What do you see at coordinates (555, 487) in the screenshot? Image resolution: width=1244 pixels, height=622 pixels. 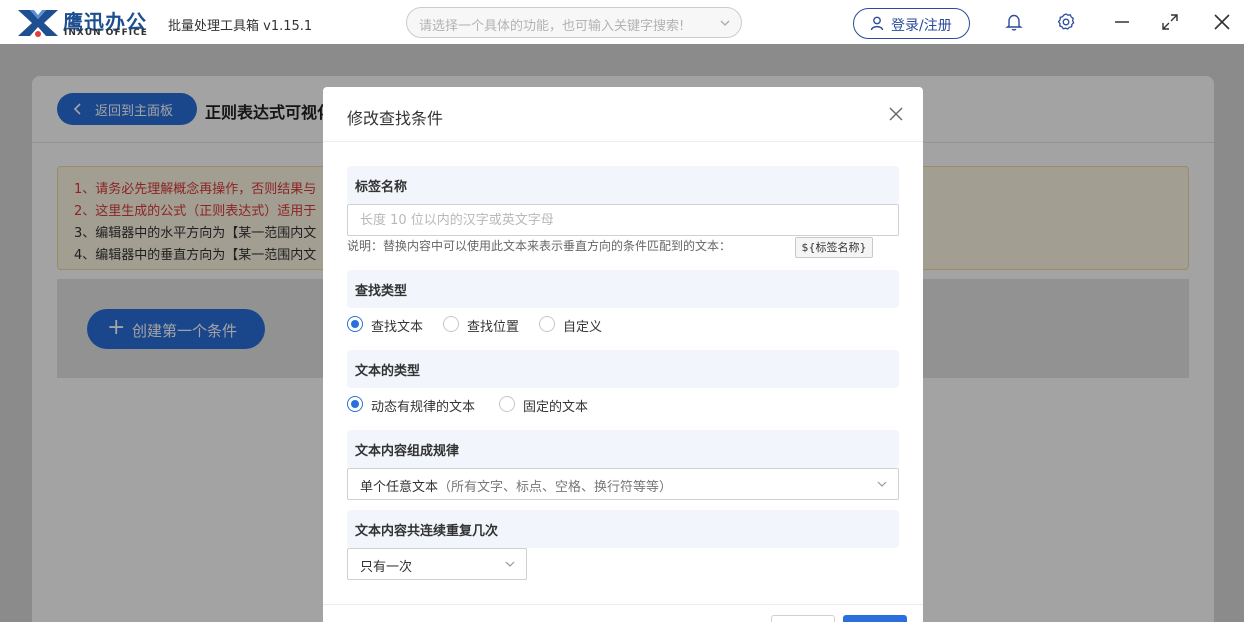 I see `composition-value-note: （所有文字、标点、空格、换行符等等）` at bounding box center [555, 487].